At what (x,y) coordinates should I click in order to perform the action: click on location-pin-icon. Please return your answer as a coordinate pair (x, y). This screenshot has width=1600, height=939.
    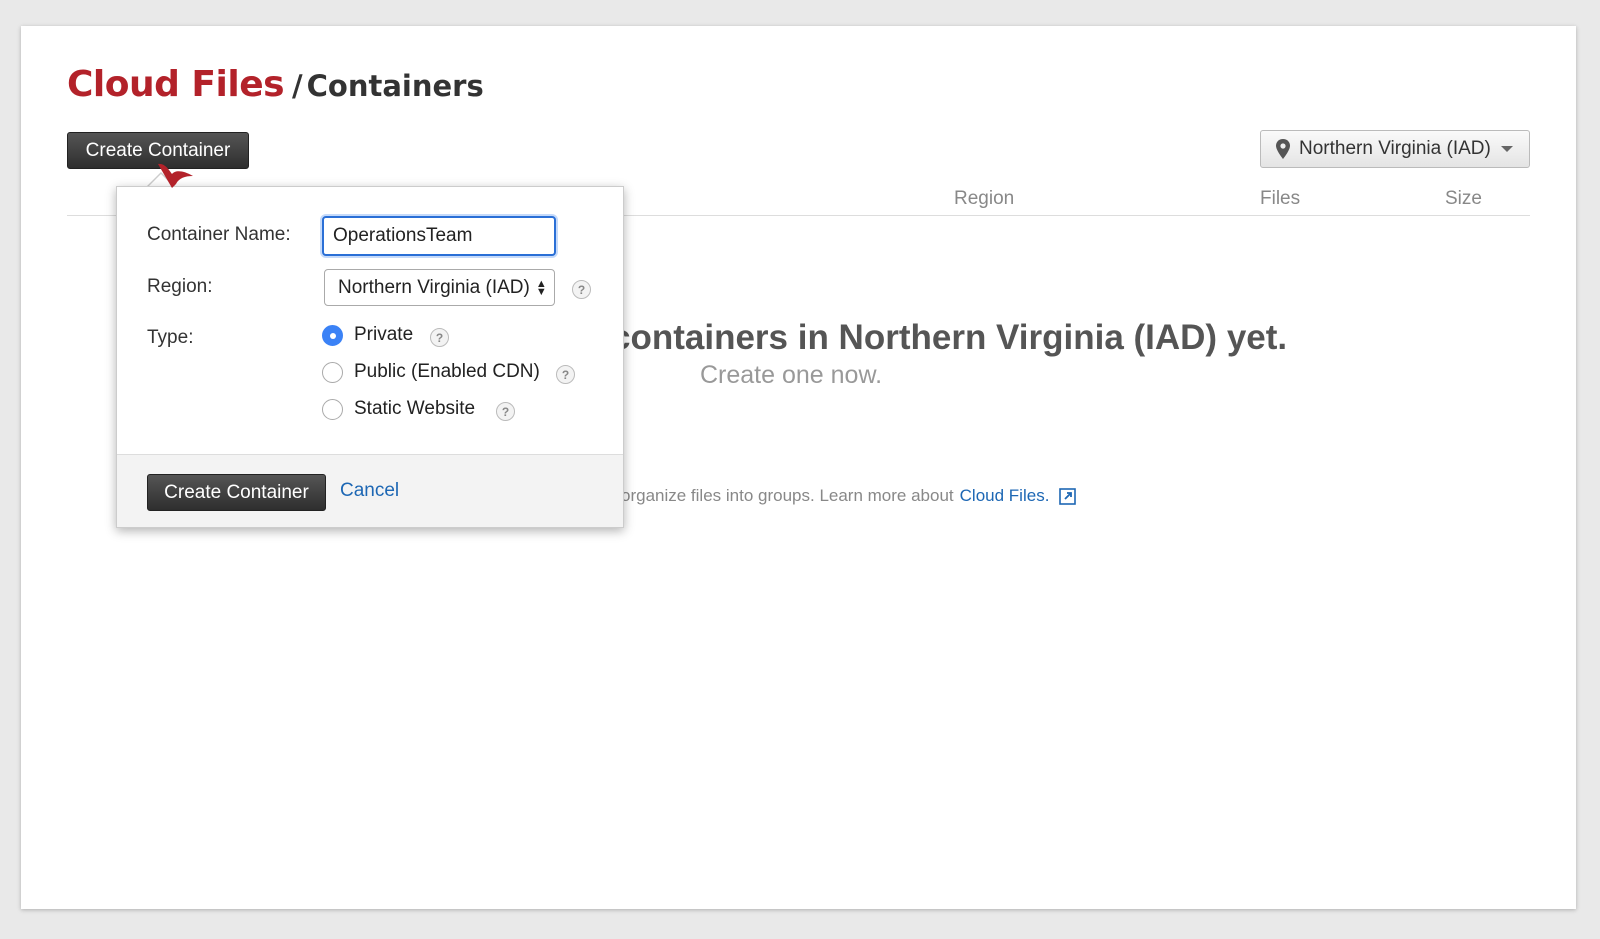
    Looking at the image, I should click on (1283, 149).